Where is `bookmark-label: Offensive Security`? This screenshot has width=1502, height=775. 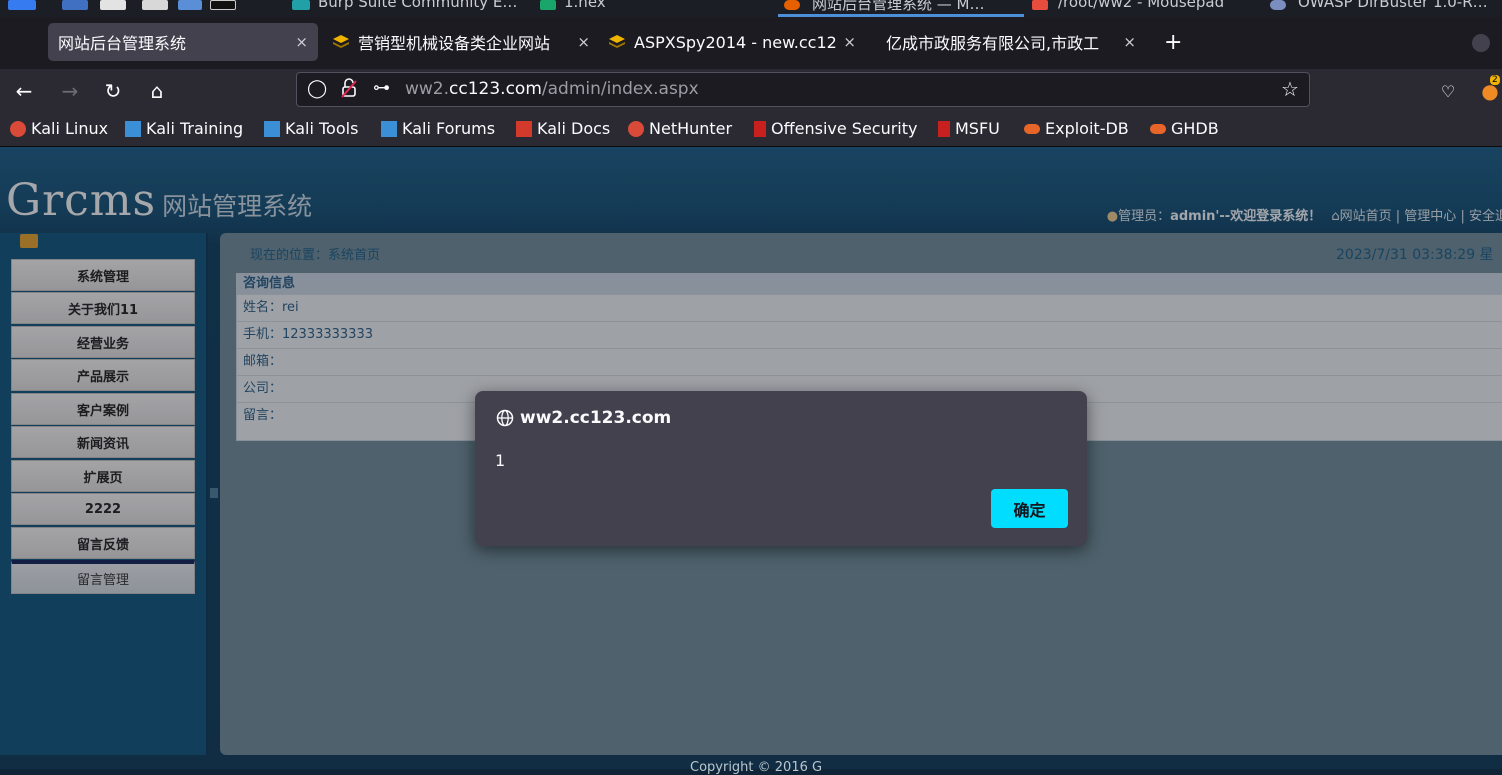
bookmark-label: Offensive Security is located at coordinates (844, 128).